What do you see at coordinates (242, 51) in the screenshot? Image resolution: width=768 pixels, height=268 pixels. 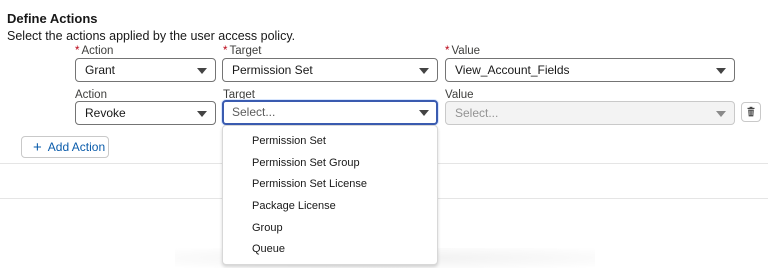 I see `target-label-row1: * Target` at bounding box center [242, 51].